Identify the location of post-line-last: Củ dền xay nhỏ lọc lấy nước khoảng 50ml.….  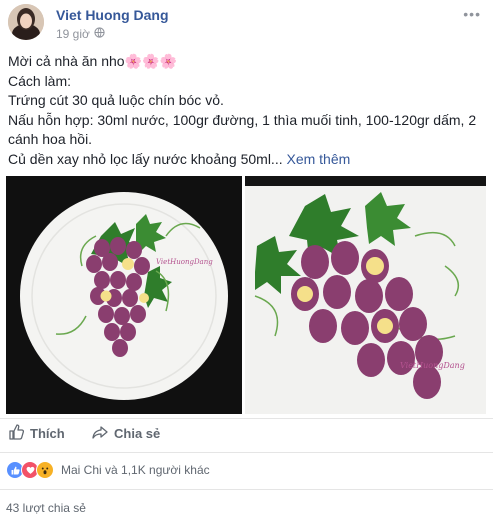
(247, 160).